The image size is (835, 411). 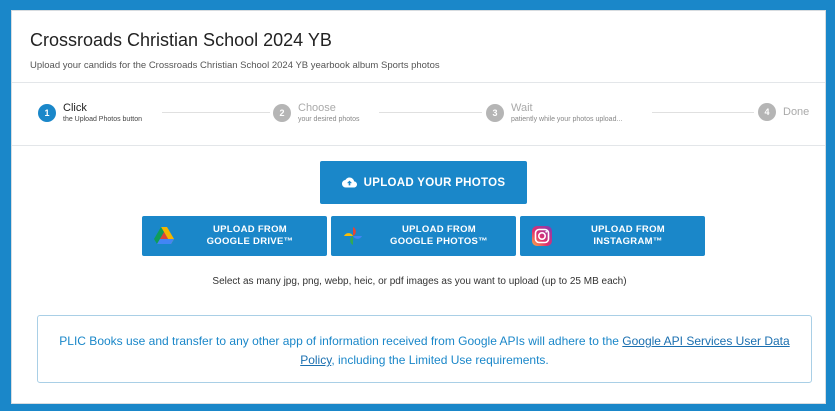 What do you see at coordinates (495, 113) in the screenshot?
I see `step-number: 3` at bounding box center [495, 113].